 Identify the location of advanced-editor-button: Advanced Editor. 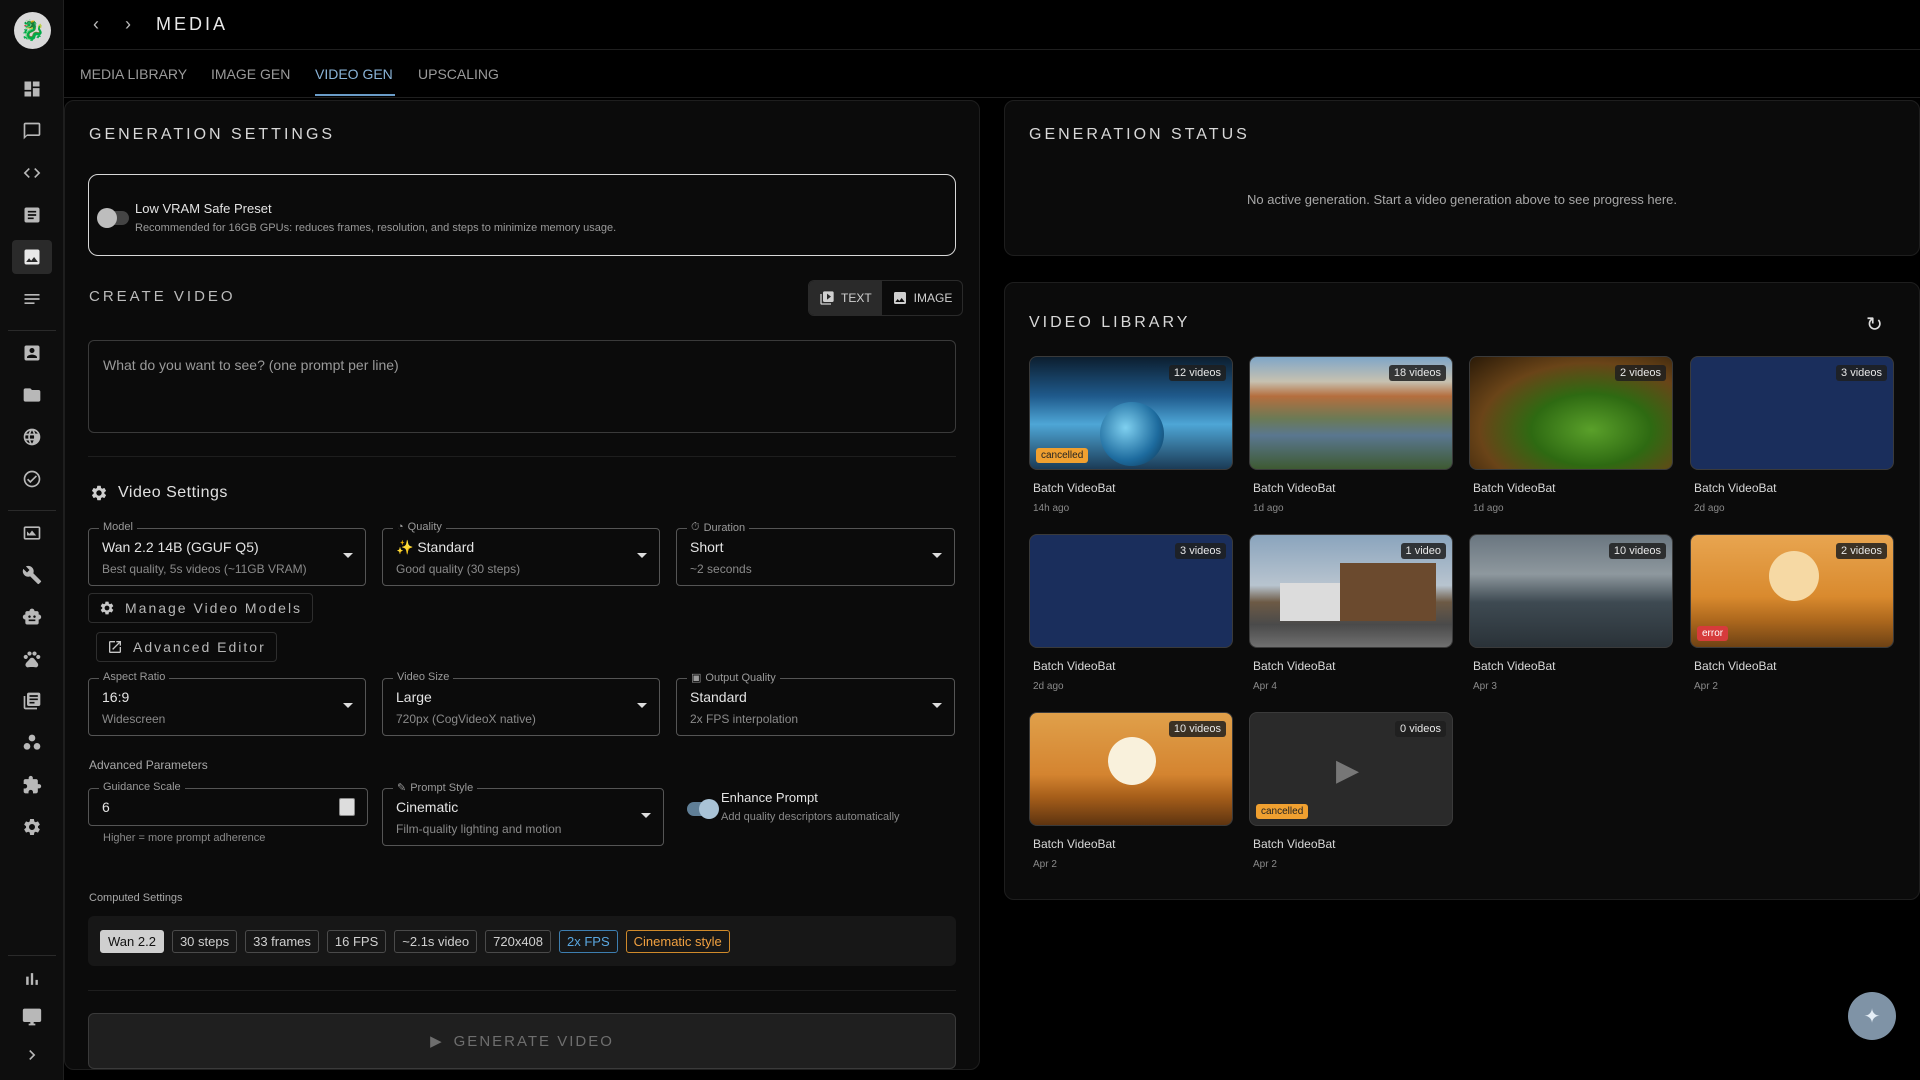
(186, 647).